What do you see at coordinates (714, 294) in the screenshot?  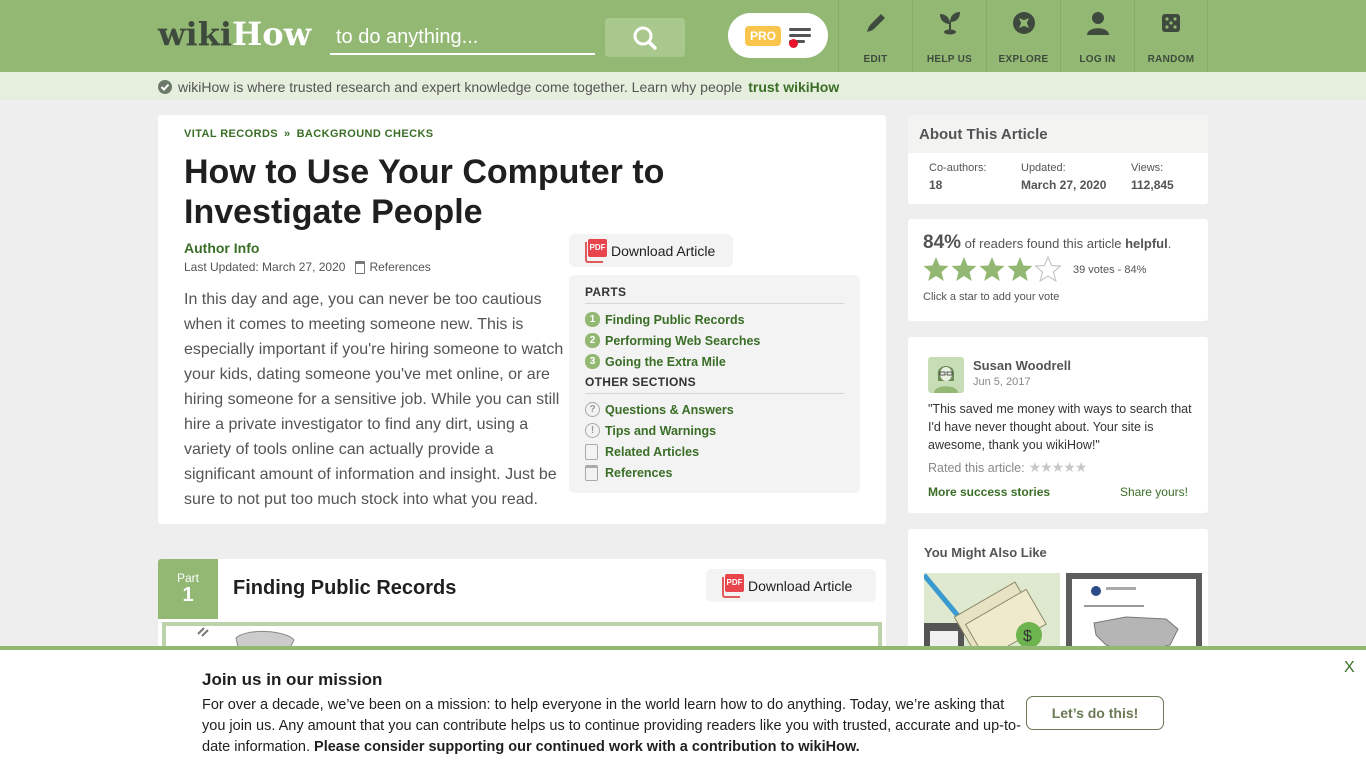 I see `toc-parts-heading: PARTS` at bounding box center [714, 294].